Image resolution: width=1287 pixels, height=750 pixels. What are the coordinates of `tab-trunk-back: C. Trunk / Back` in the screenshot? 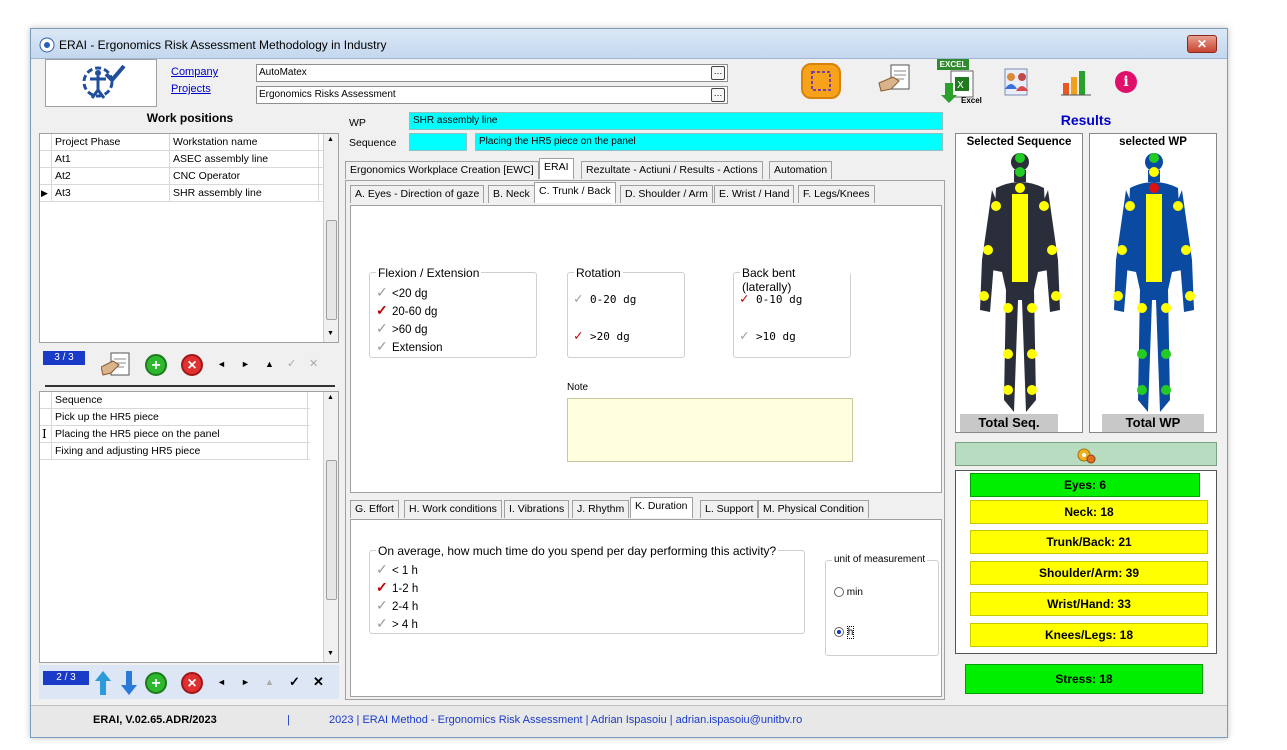 It's located at (575, 192).